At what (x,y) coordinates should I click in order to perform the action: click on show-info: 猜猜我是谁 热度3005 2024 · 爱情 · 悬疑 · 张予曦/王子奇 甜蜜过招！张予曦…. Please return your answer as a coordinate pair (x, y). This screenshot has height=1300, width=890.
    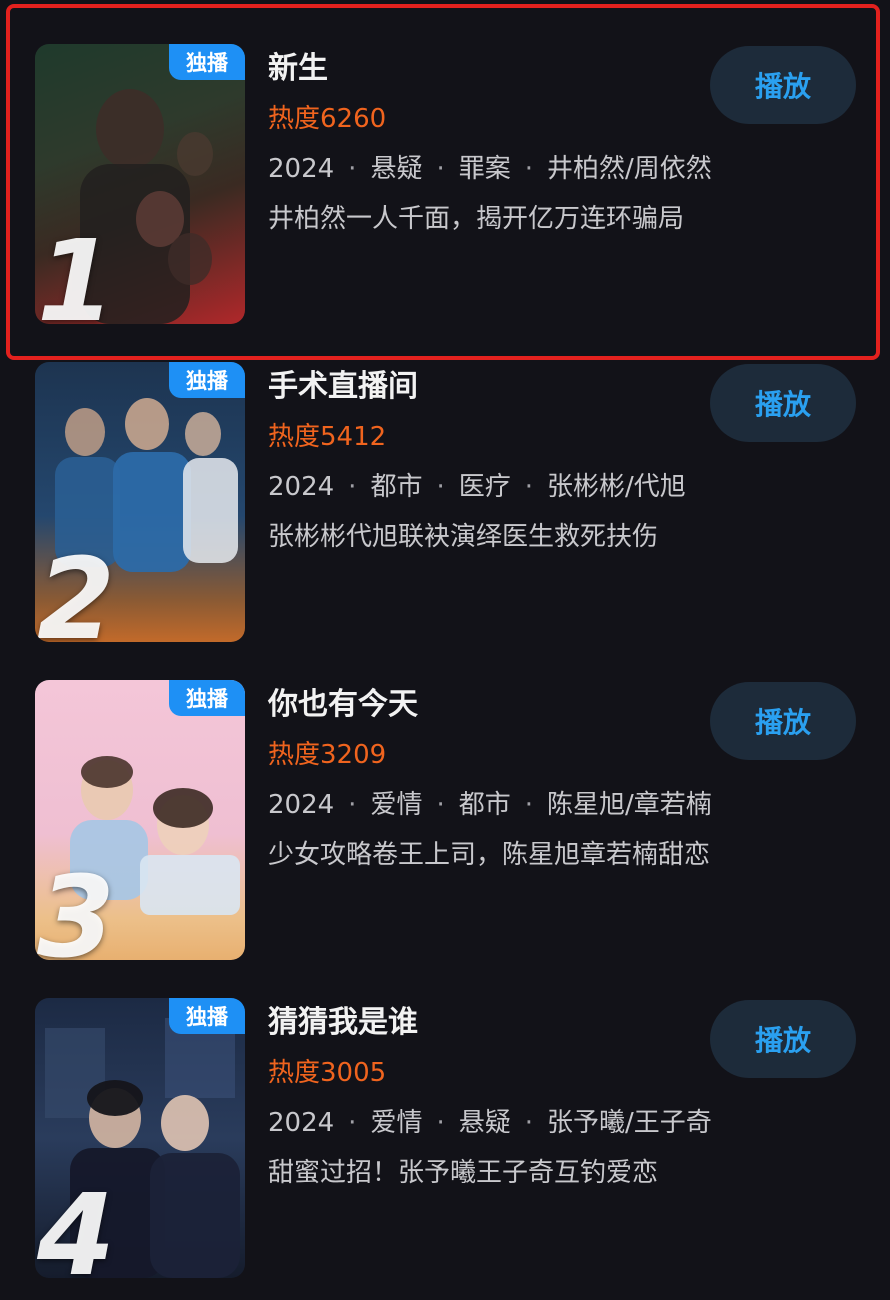
    Looking at the image, I should click on (490, 1098).